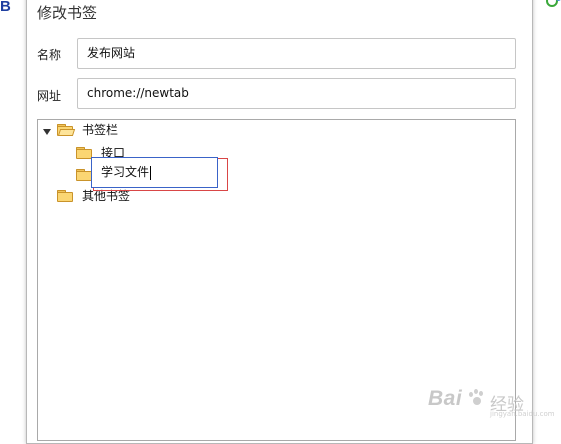  I want to click on rename-input-value: 学习文件, so click(125, 172).